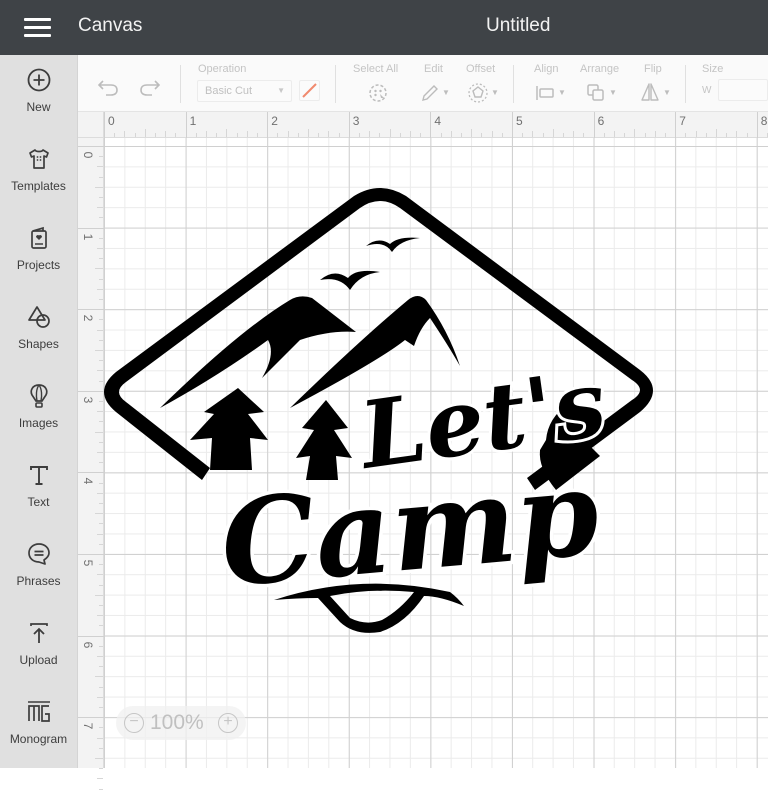 This screenshot has width=768, height=790. I want to click on sidebar-item-label: Images, so click(38, 423).